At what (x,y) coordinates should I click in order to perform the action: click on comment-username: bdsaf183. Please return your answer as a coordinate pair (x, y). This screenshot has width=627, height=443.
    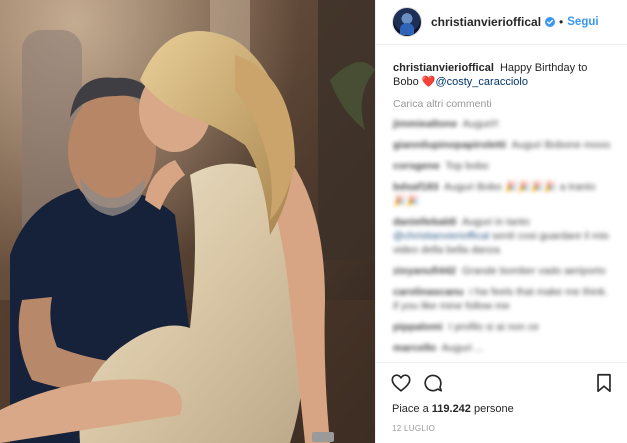
    Looking at the image, I should click on (416, 187).